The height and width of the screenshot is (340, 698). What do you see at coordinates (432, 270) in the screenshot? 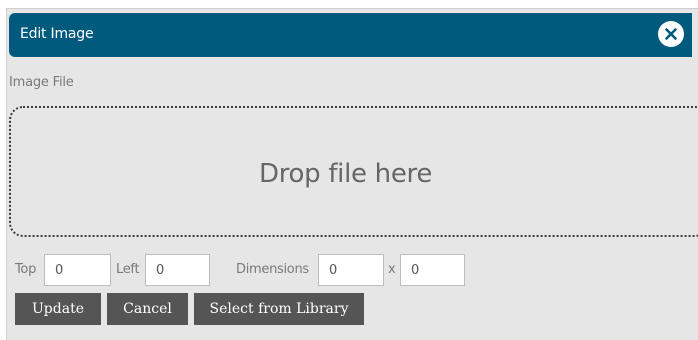
I see `dimensions-height-input` at bounding box center [432, 270].